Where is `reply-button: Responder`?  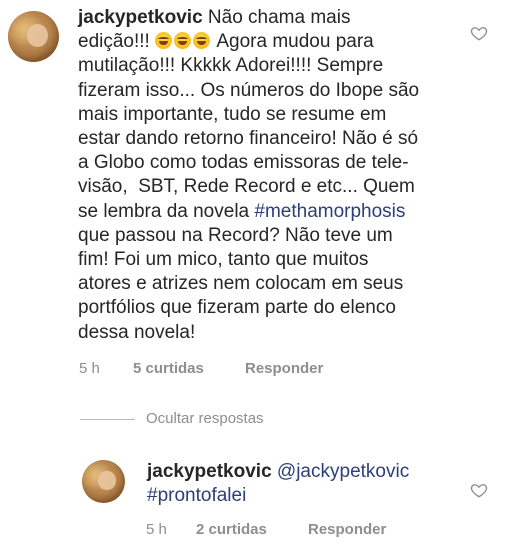
reply-button: Responder is located at coordinates (284, 368).